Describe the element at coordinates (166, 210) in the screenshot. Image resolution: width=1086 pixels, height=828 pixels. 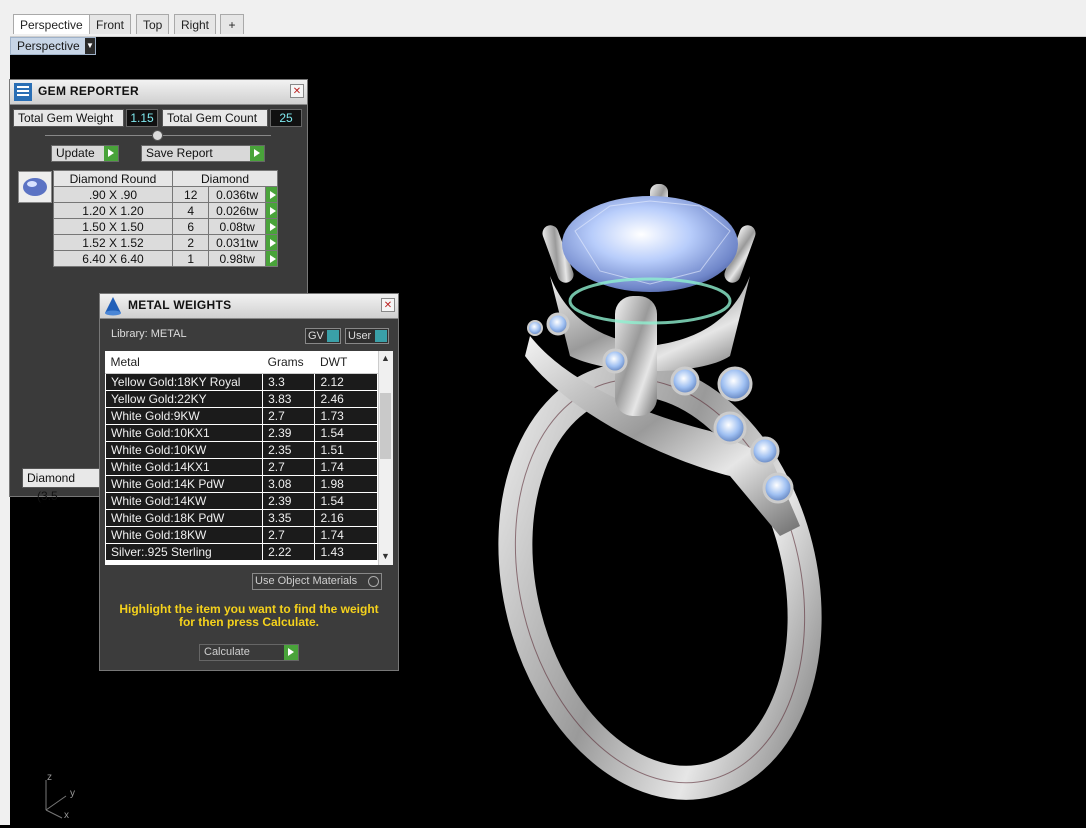
I see `table-row: 1.20 X 1.20 4 0.026tw` at that location.